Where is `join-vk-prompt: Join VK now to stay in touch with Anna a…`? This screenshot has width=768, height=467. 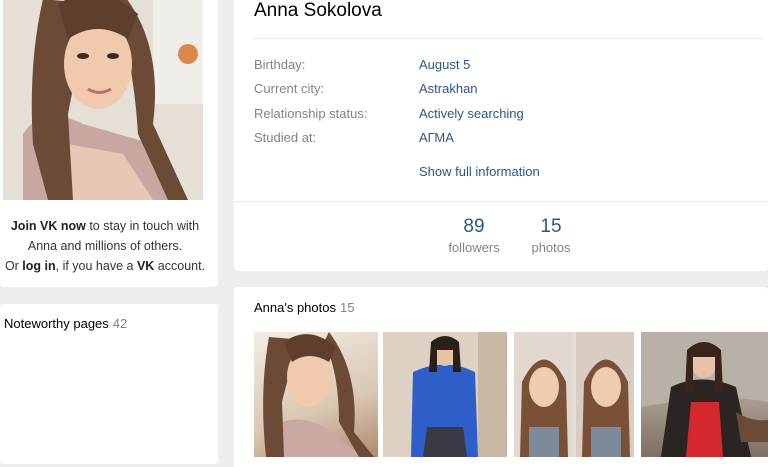 join-vk-prompt: Join VK now to stay in touch with Anna a… is located at coordinates (105, 246).